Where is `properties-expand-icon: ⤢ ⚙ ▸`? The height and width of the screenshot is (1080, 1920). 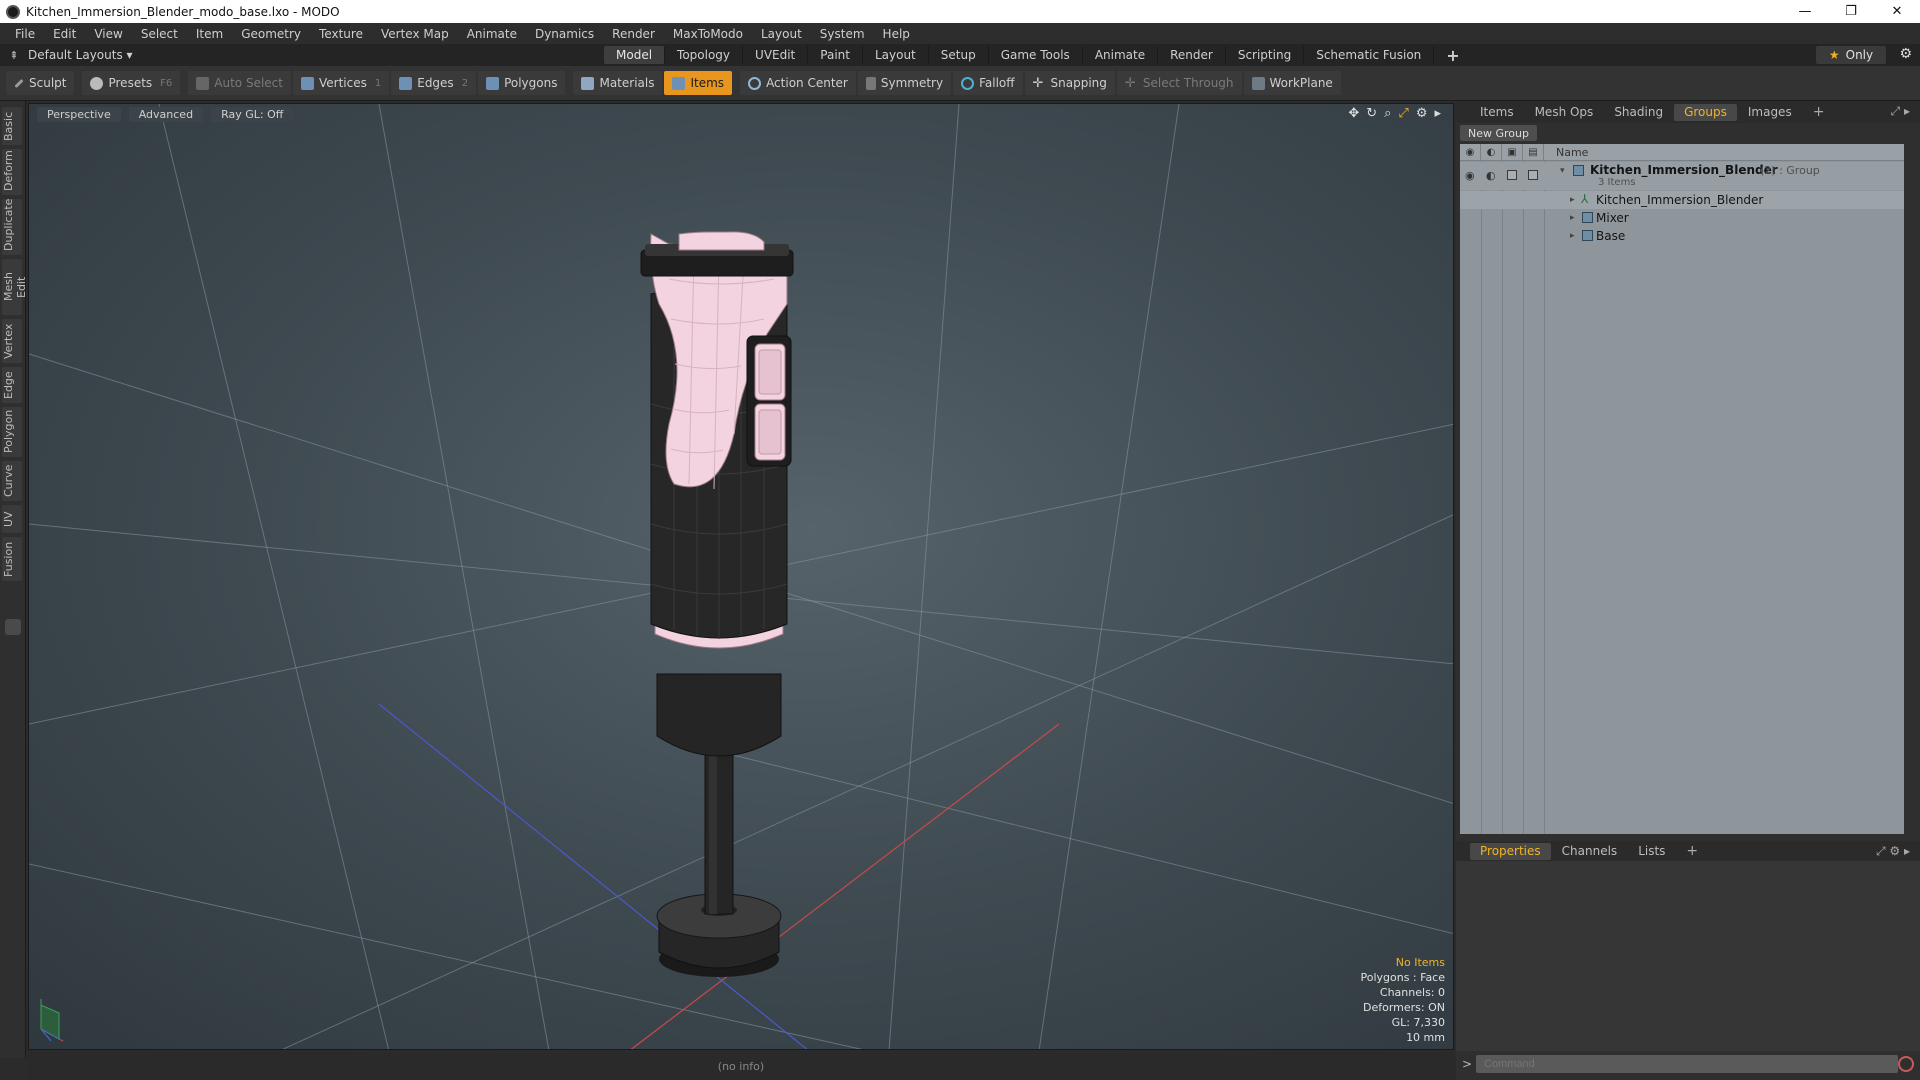
properties-expand-icon: ⤢ ⚙ ▸ is located at coordinates (1893, 851).